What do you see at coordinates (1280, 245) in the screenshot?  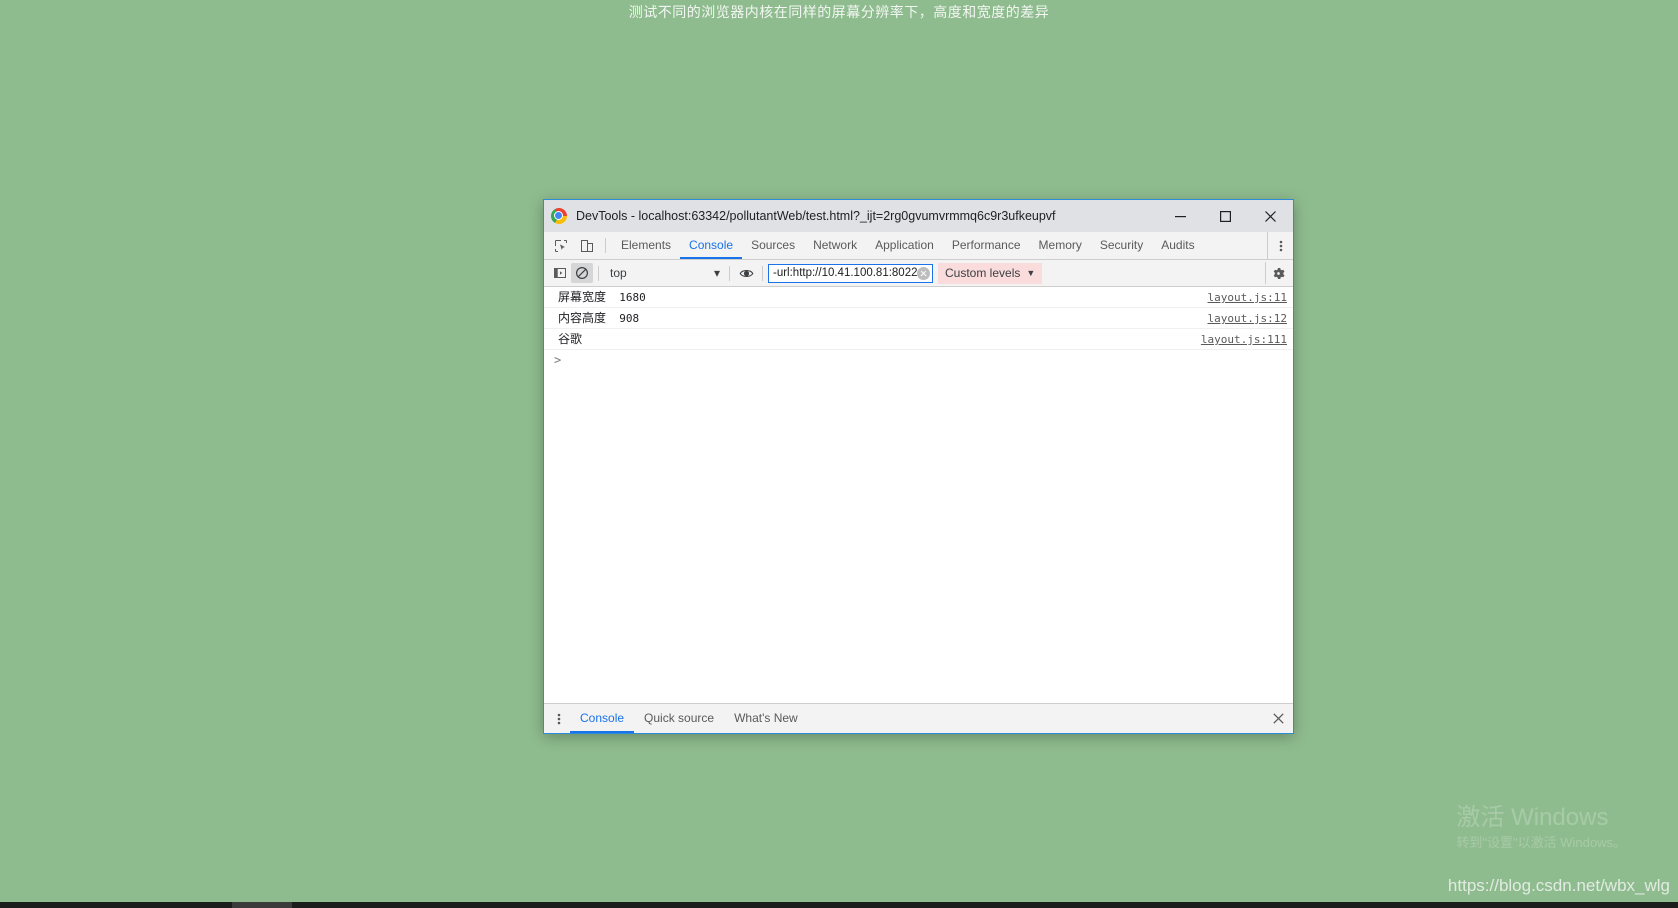 I see `more-tools-kebab-icon` at bounding box center [1280, 245].